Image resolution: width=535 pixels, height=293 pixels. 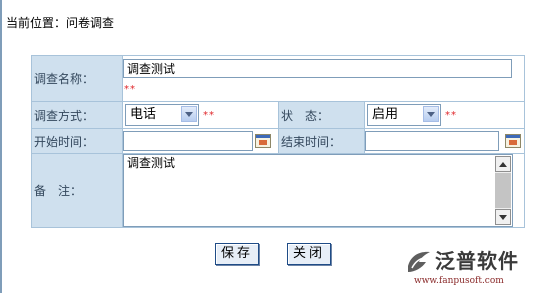 What do you see at coordinates (321, 115) in the screenshot?
I see `status-label: 状 态：` at bounding box center [321, 115].